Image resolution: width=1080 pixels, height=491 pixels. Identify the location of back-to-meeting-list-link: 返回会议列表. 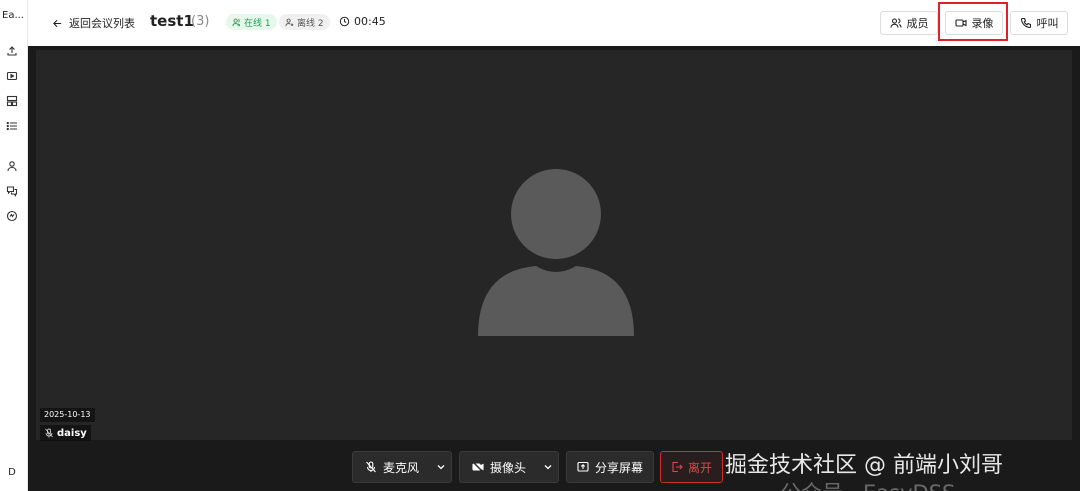
(93, 23).